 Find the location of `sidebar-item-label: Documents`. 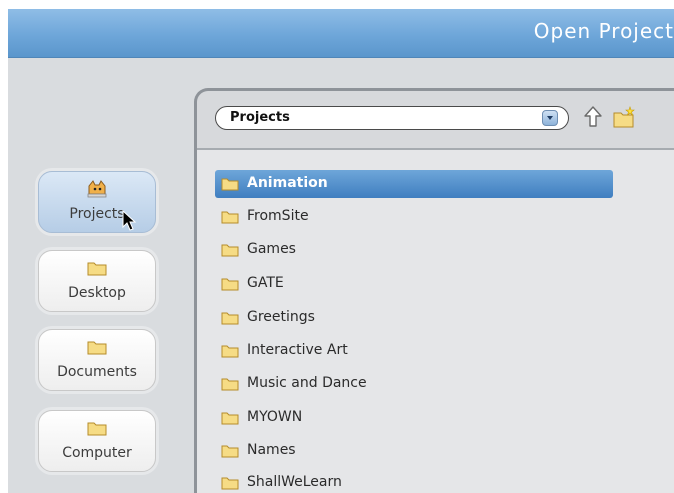

sidebar-item-label: Documents is located at coordinates (97, 372).